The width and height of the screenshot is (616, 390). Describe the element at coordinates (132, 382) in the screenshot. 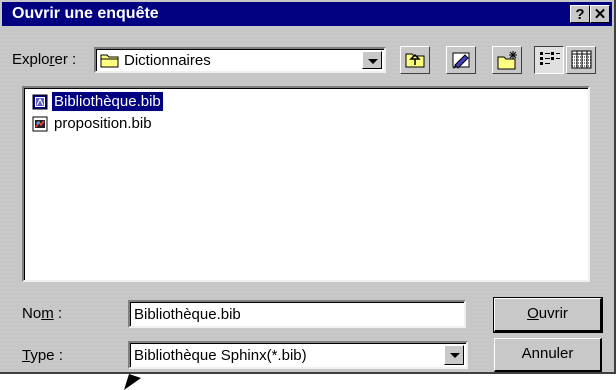

I see `mouse-pointer-icon` at that location.